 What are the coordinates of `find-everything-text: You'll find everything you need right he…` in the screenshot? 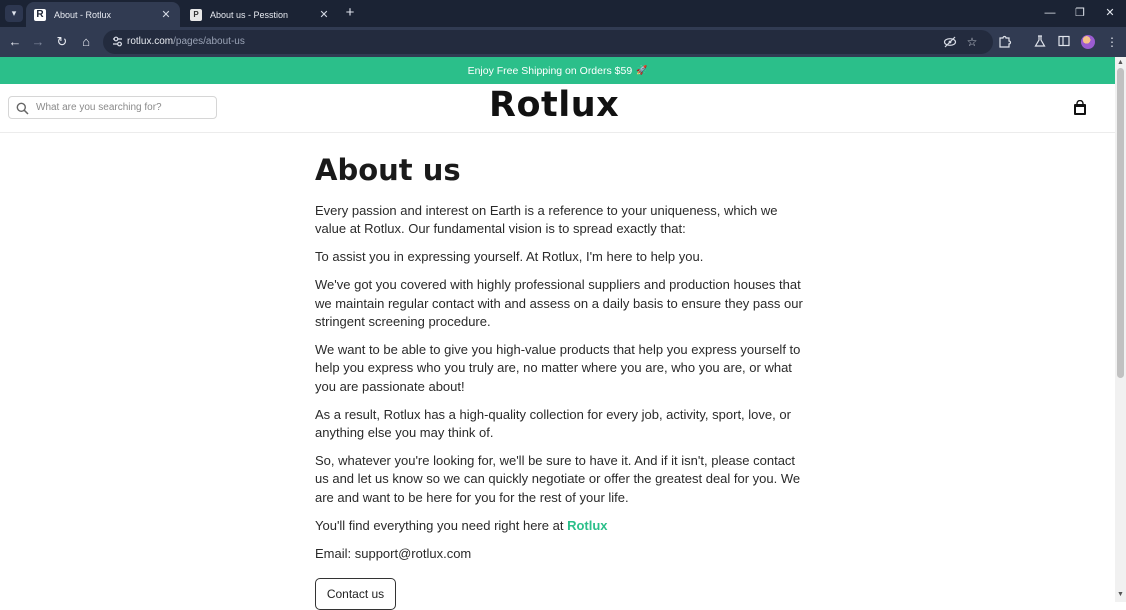 It's located at (560, 526).